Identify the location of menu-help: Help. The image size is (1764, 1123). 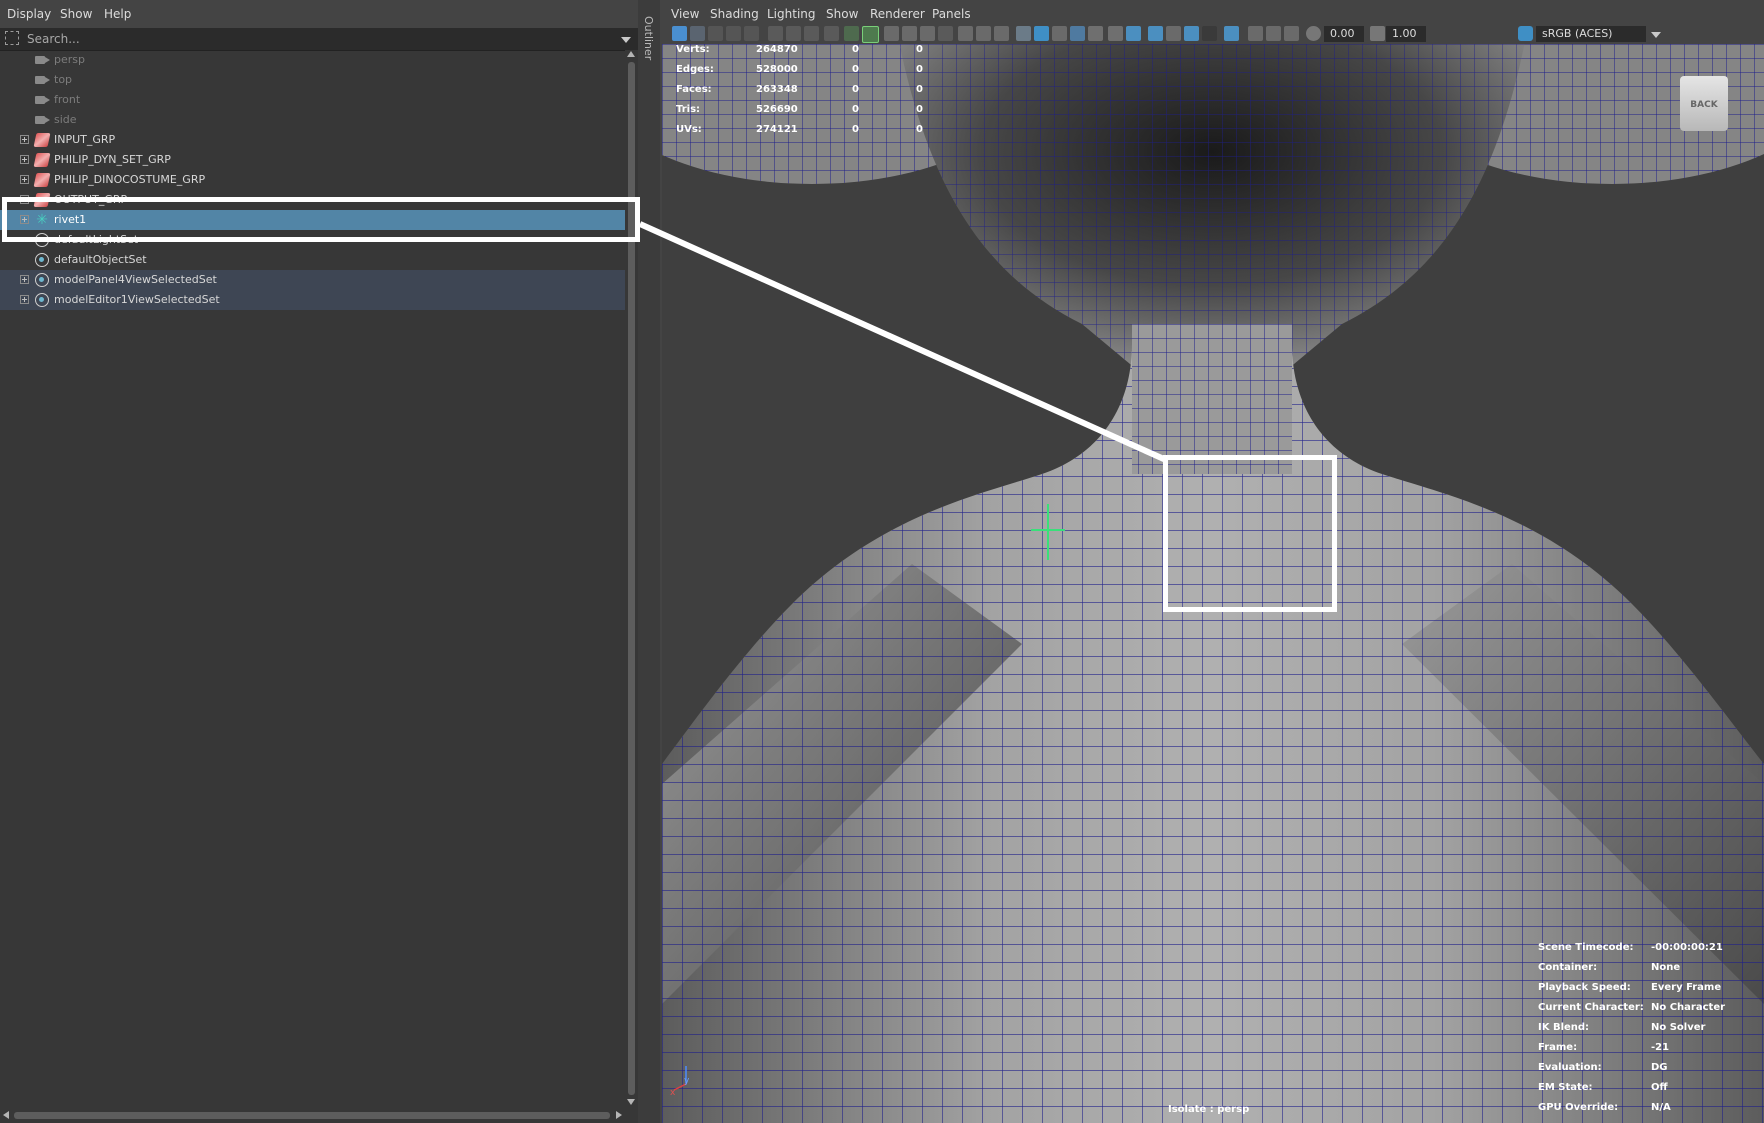
(117, 14).